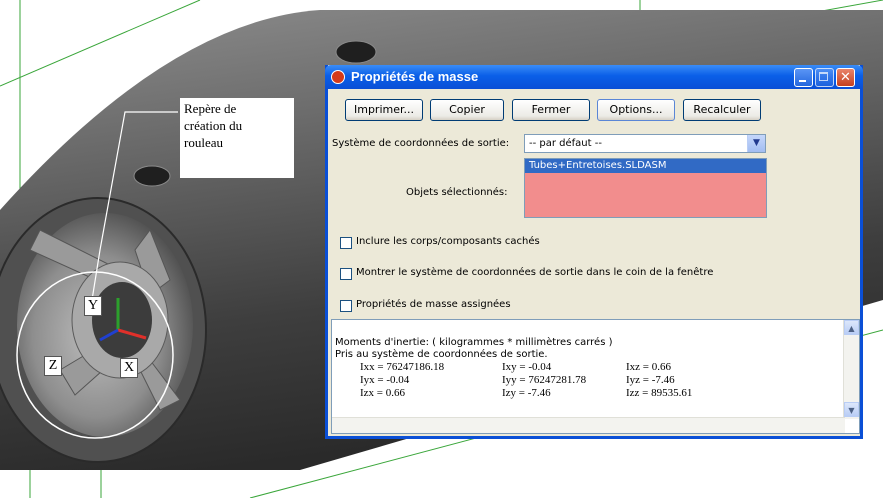 The height and width of the screenshot is (498, 883). Describe the element at coordinates (526, 393) in the screenshot. I see `inertia-cell: Izy = -7.46` at that location.